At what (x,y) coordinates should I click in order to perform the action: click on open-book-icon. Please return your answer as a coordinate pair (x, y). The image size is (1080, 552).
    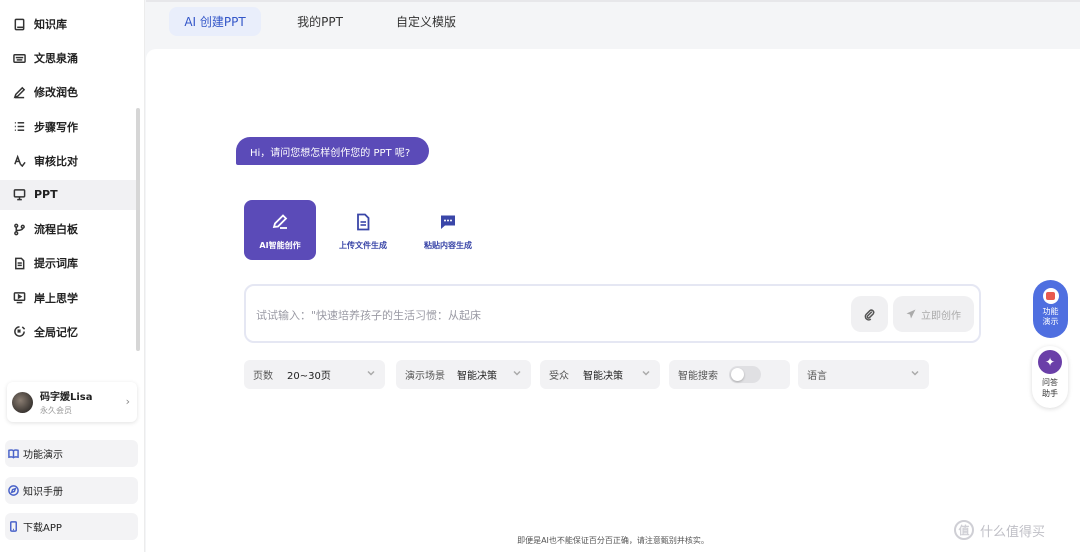
    Looking at the image, I should click on (13, 454).